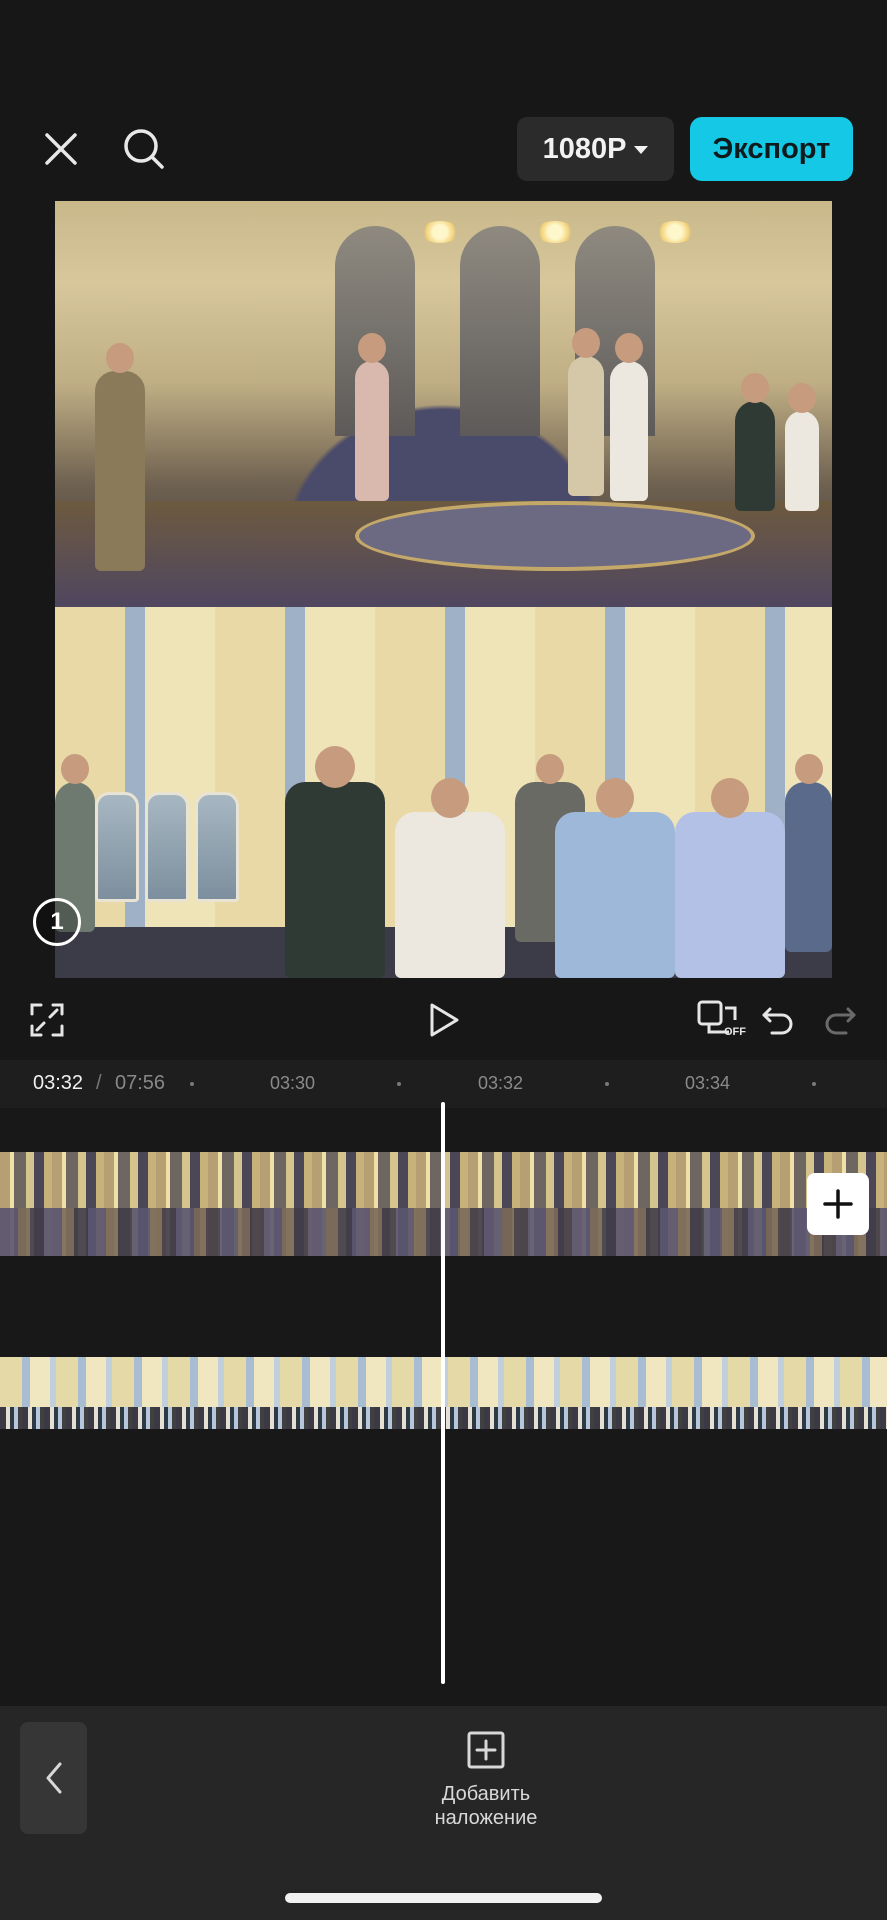  I want to click on redo-icon, so click(840, 1020).